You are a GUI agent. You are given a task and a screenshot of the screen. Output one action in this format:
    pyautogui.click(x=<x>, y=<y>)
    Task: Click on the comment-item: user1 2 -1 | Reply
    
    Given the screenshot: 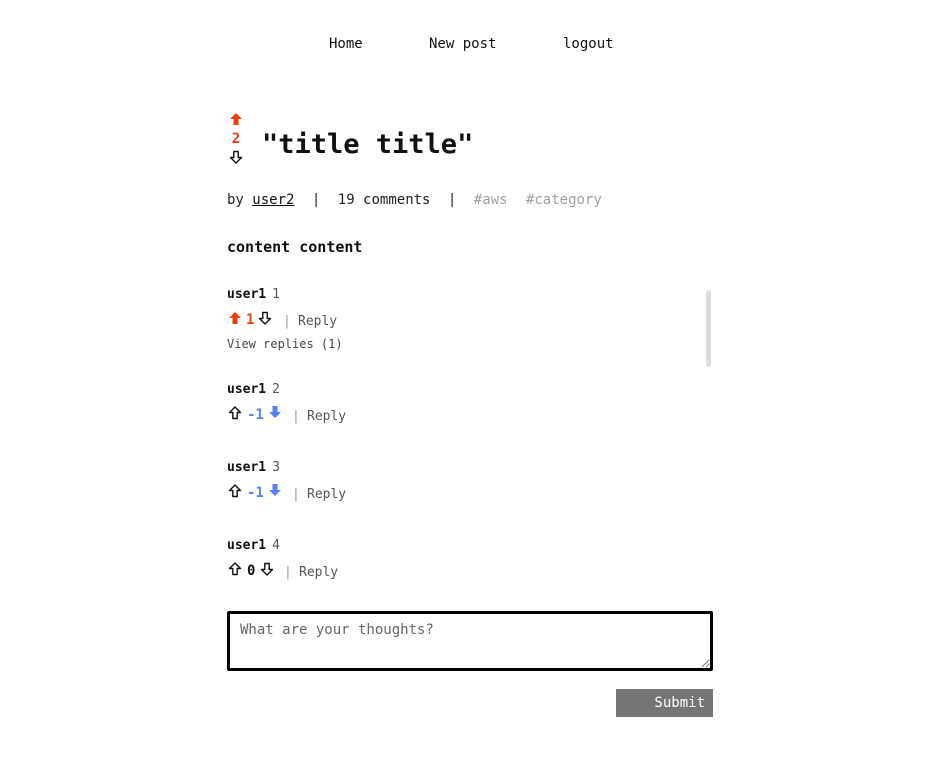 What is the action you would take?
    pyautogui.click(x=462, y=403)
    